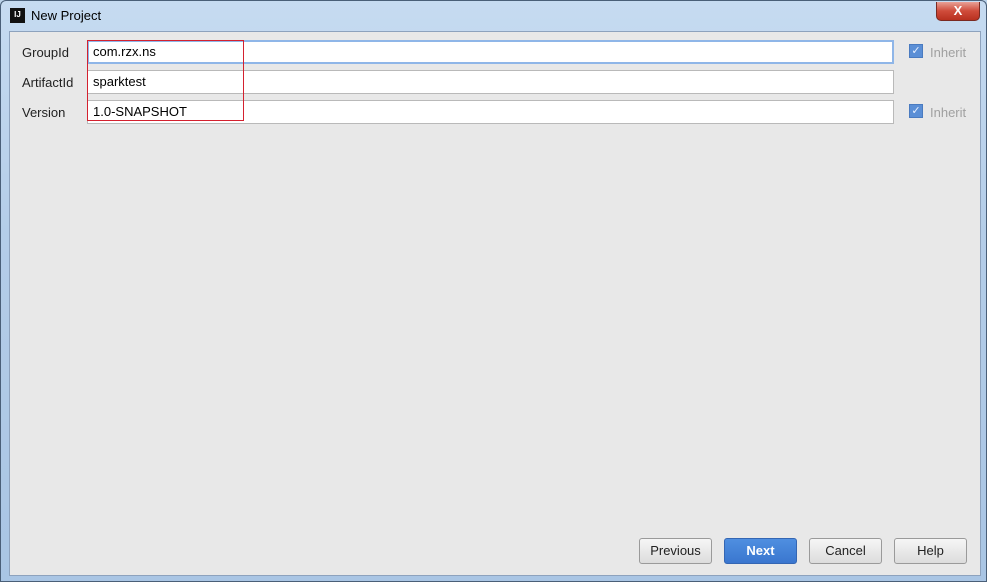 This screenshot has width=987, height=582. What do you see at coordinates (165, 80) in the screenshot?
I see `highlight-box` at bounding box center [165, 80].